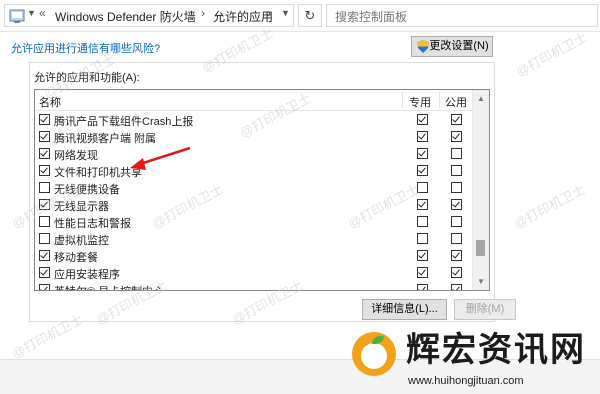  Describe the element at coordinates (253, 170) in the screenshot. I see `list-item: 文件和打印机共享` at that location.